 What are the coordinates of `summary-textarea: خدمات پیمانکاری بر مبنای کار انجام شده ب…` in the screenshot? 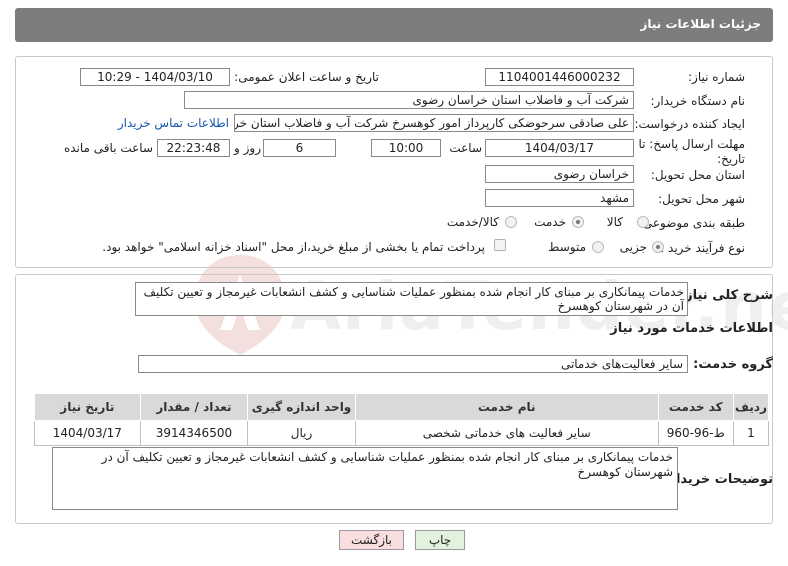 It's located at (411, 299).